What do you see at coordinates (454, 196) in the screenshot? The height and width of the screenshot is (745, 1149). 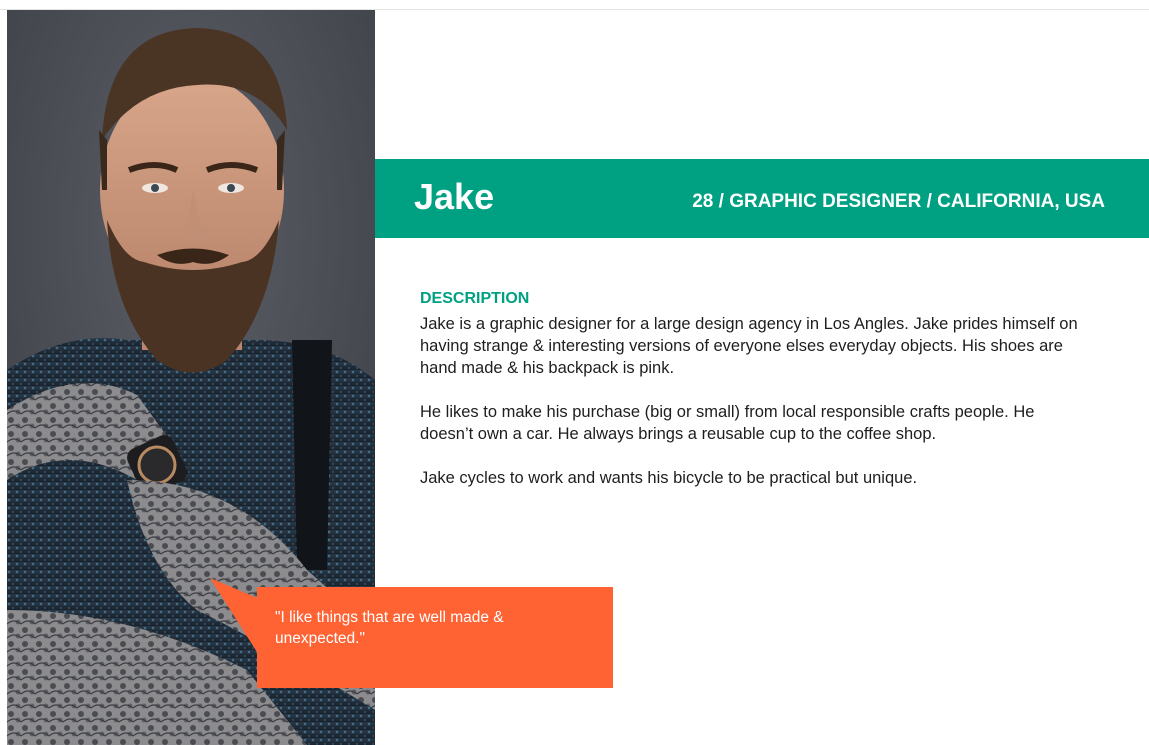 I see `persona-name: Jake` at bounding box center [454, 196].